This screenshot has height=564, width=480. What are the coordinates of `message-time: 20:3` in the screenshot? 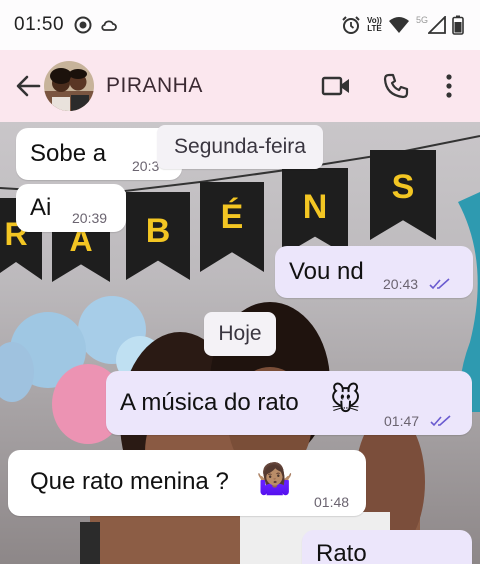 It's located at (146, 166).